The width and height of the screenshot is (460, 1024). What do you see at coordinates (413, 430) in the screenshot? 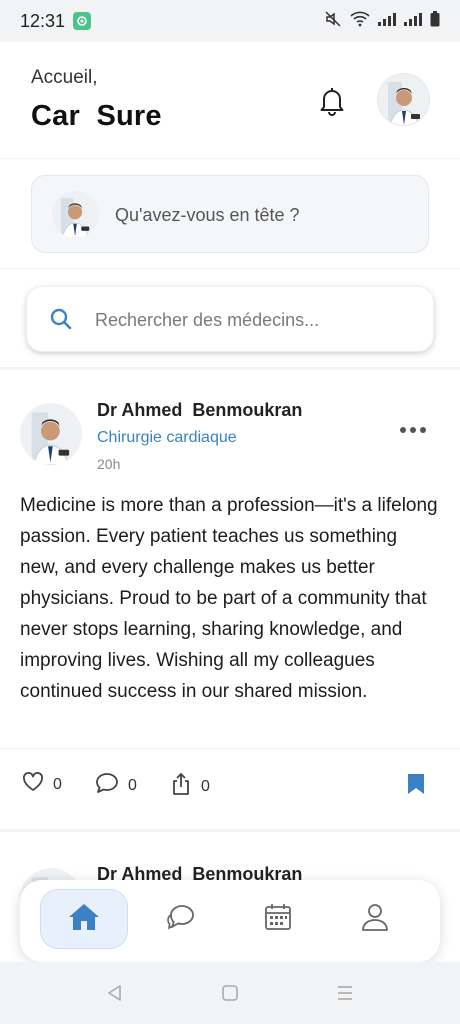
I see `more-options-icon` at bounding box center [413, 430].